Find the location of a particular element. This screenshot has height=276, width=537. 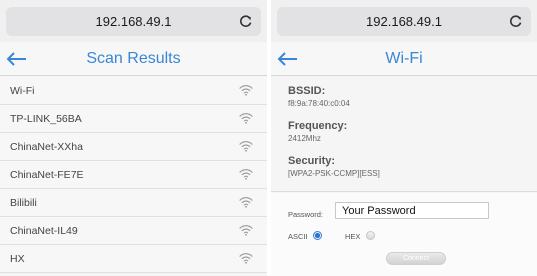

page-title: Scan Results is located at coordinates (133, 58).